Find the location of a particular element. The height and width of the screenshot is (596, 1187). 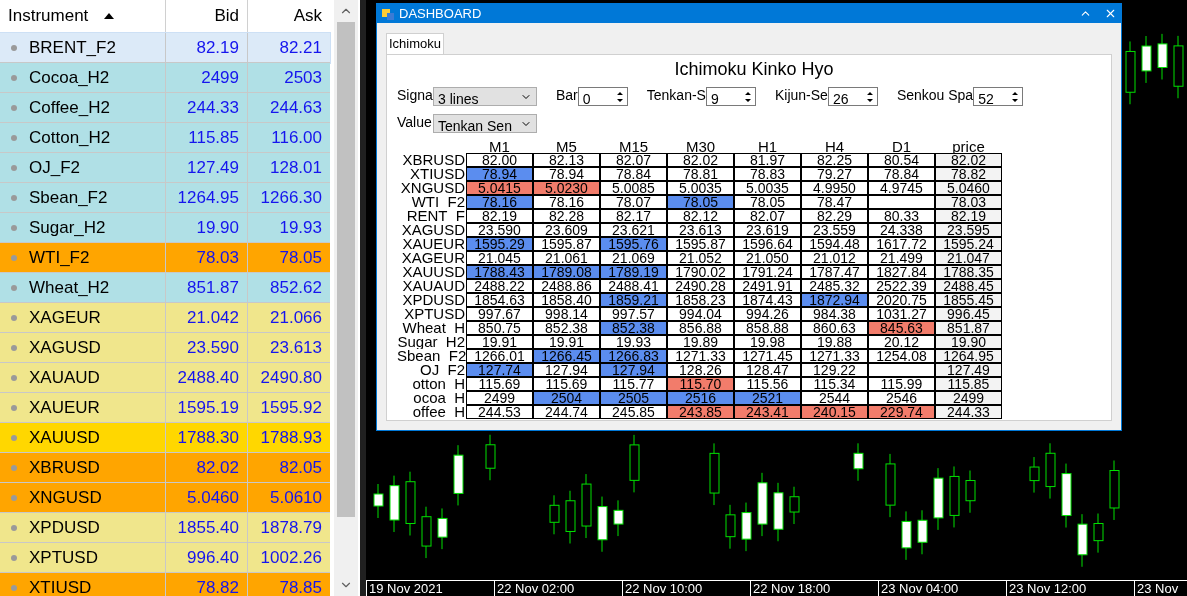

value-cell: 115.70 is located at coordinates (700, 384).